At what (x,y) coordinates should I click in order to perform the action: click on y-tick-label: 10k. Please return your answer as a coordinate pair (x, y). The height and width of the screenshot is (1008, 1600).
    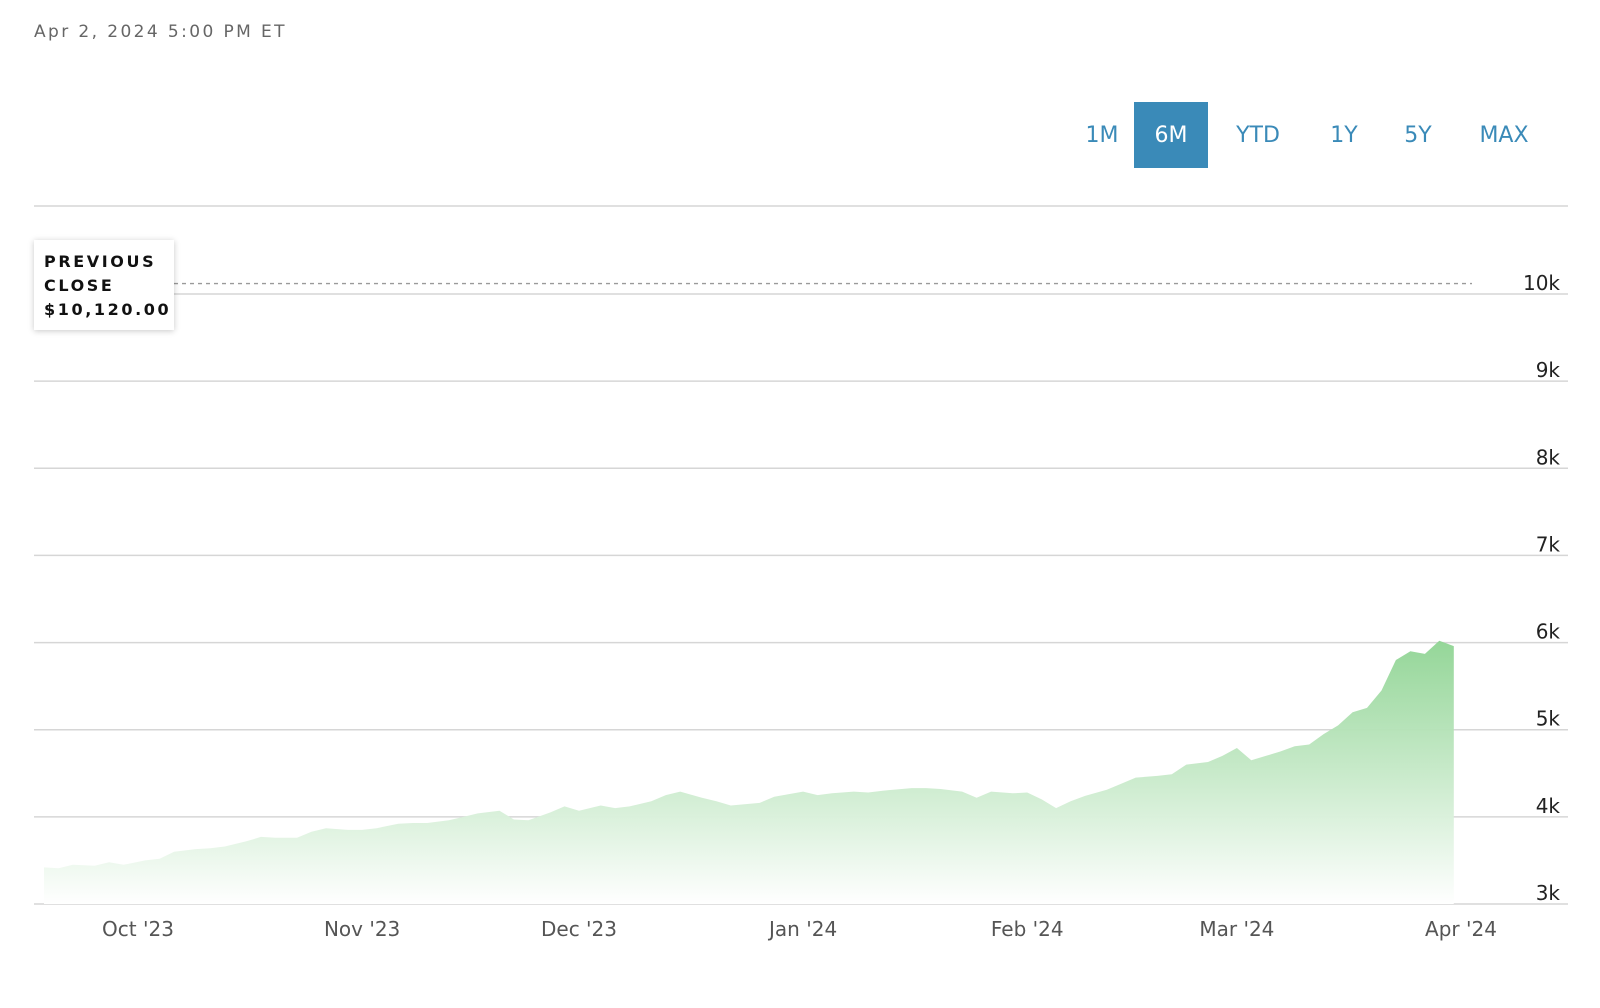
    Looking at the image, I should click on (1541, 283).